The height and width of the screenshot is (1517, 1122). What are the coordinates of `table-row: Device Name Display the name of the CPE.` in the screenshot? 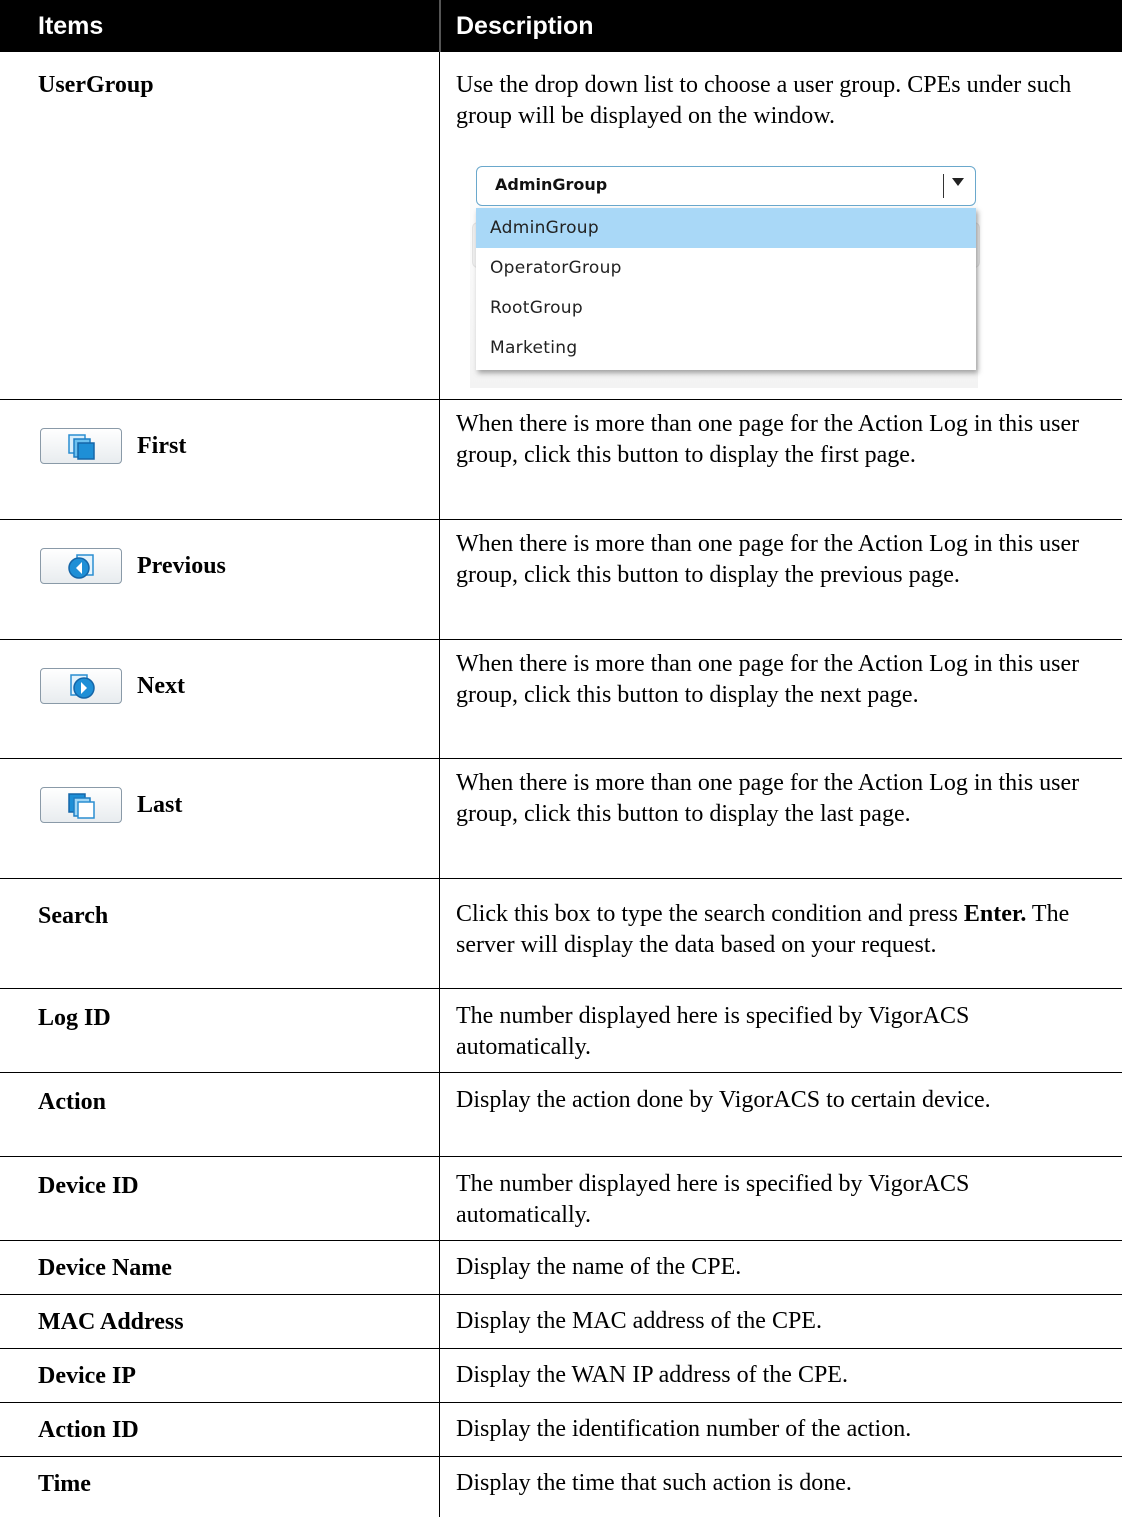 It's located at (561, 1268).